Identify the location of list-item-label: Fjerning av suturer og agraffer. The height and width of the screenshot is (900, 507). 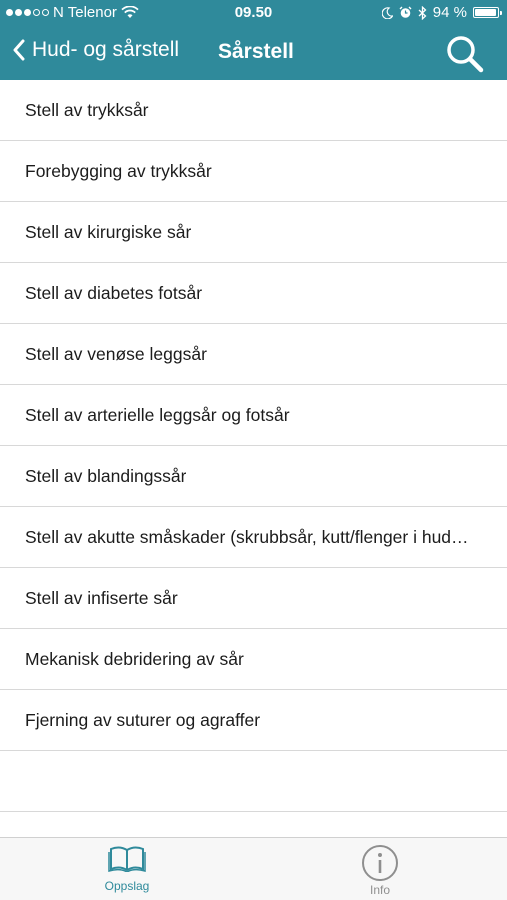
(143, 719).